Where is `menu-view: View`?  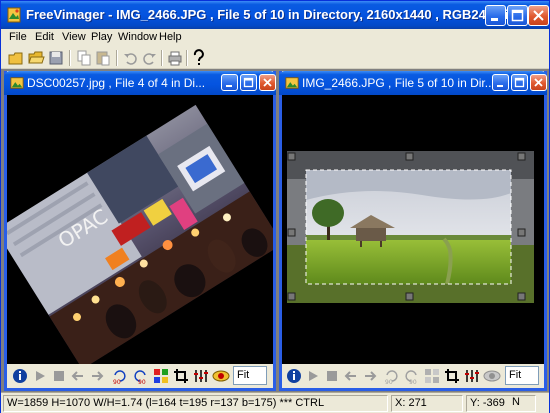 menu-view: View is located at coordinates (74, 37).